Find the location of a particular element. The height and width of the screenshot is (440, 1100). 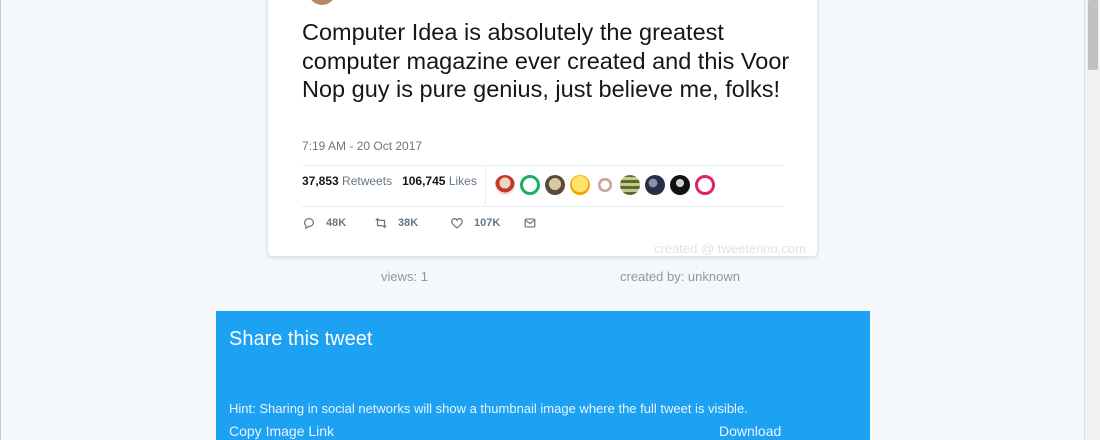

like-count: 107K is located at coordinates (487, 223).